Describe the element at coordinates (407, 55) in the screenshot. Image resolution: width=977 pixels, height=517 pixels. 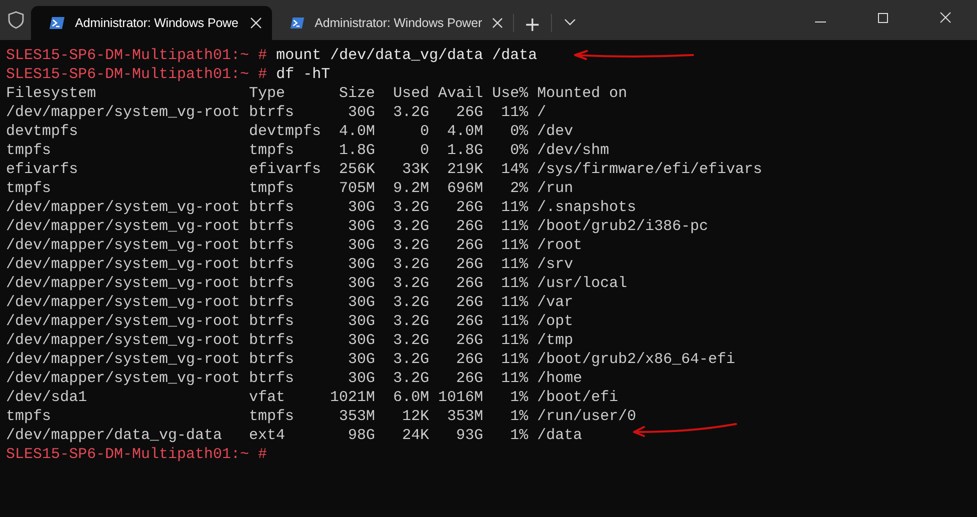
I see `shell-command: mount /dev/data_vg/data /data` at that location.